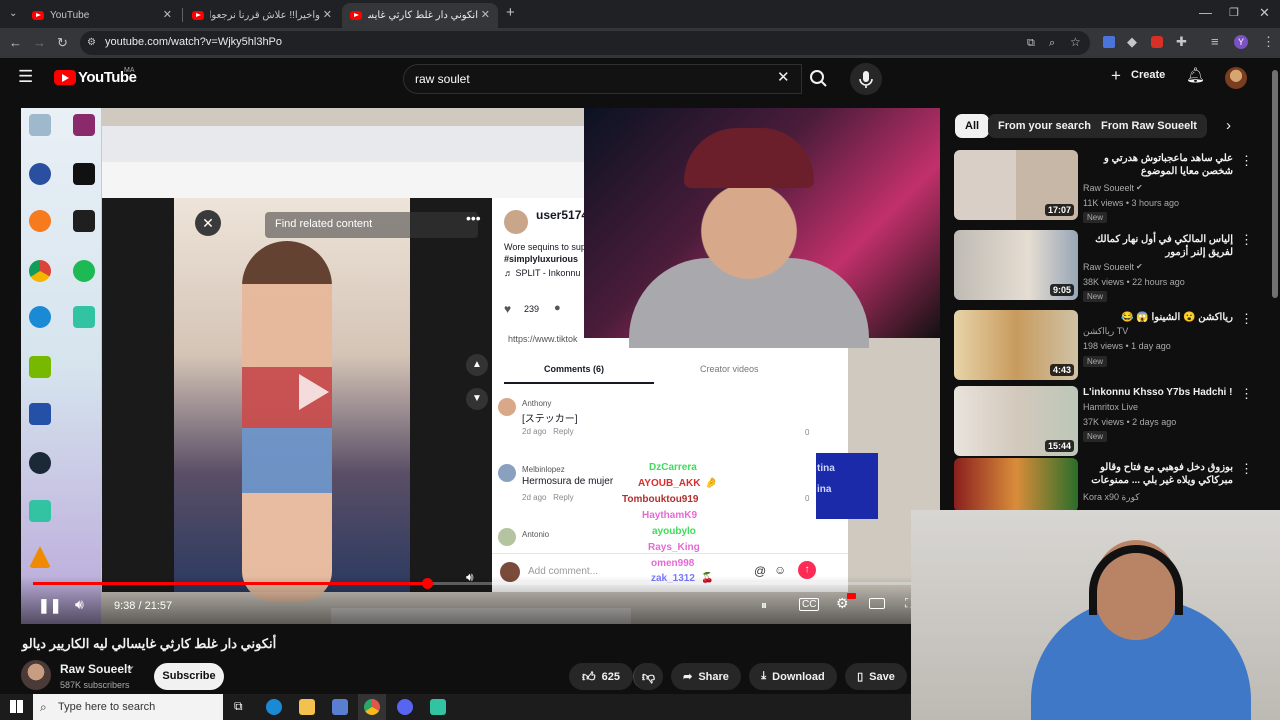 This screenshot has width=1280, height=720. What do you see at coordinates (826, 468) in the screenshot?
I see `chat-side-text: tina` at bounding box center [826, 468].